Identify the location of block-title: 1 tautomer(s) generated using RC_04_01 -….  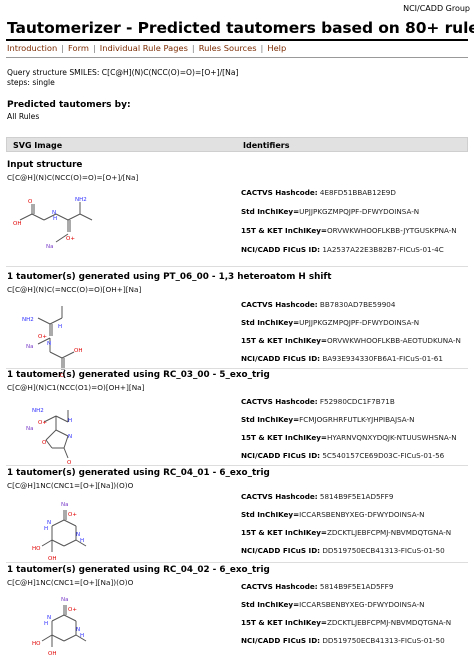
(138, 473).